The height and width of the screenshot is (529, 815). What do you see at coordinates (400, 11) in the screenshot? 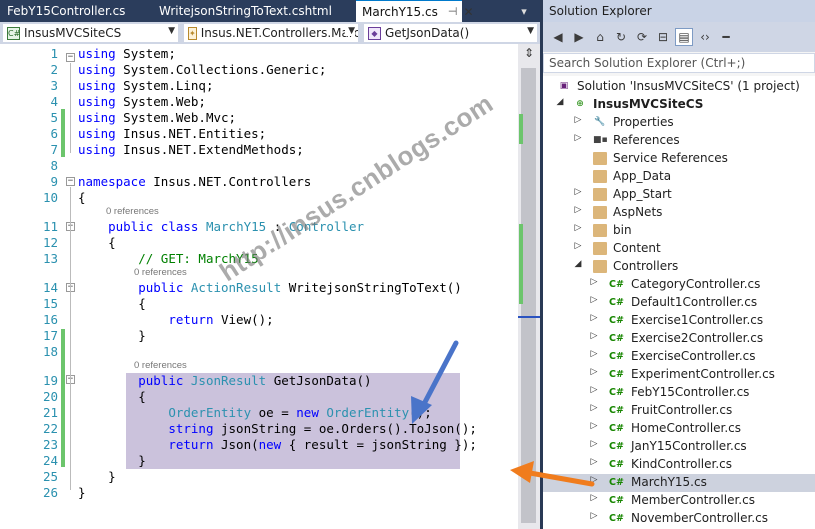
I see `tab-label: MarchY15.cs` at bounding box center [400, 11].